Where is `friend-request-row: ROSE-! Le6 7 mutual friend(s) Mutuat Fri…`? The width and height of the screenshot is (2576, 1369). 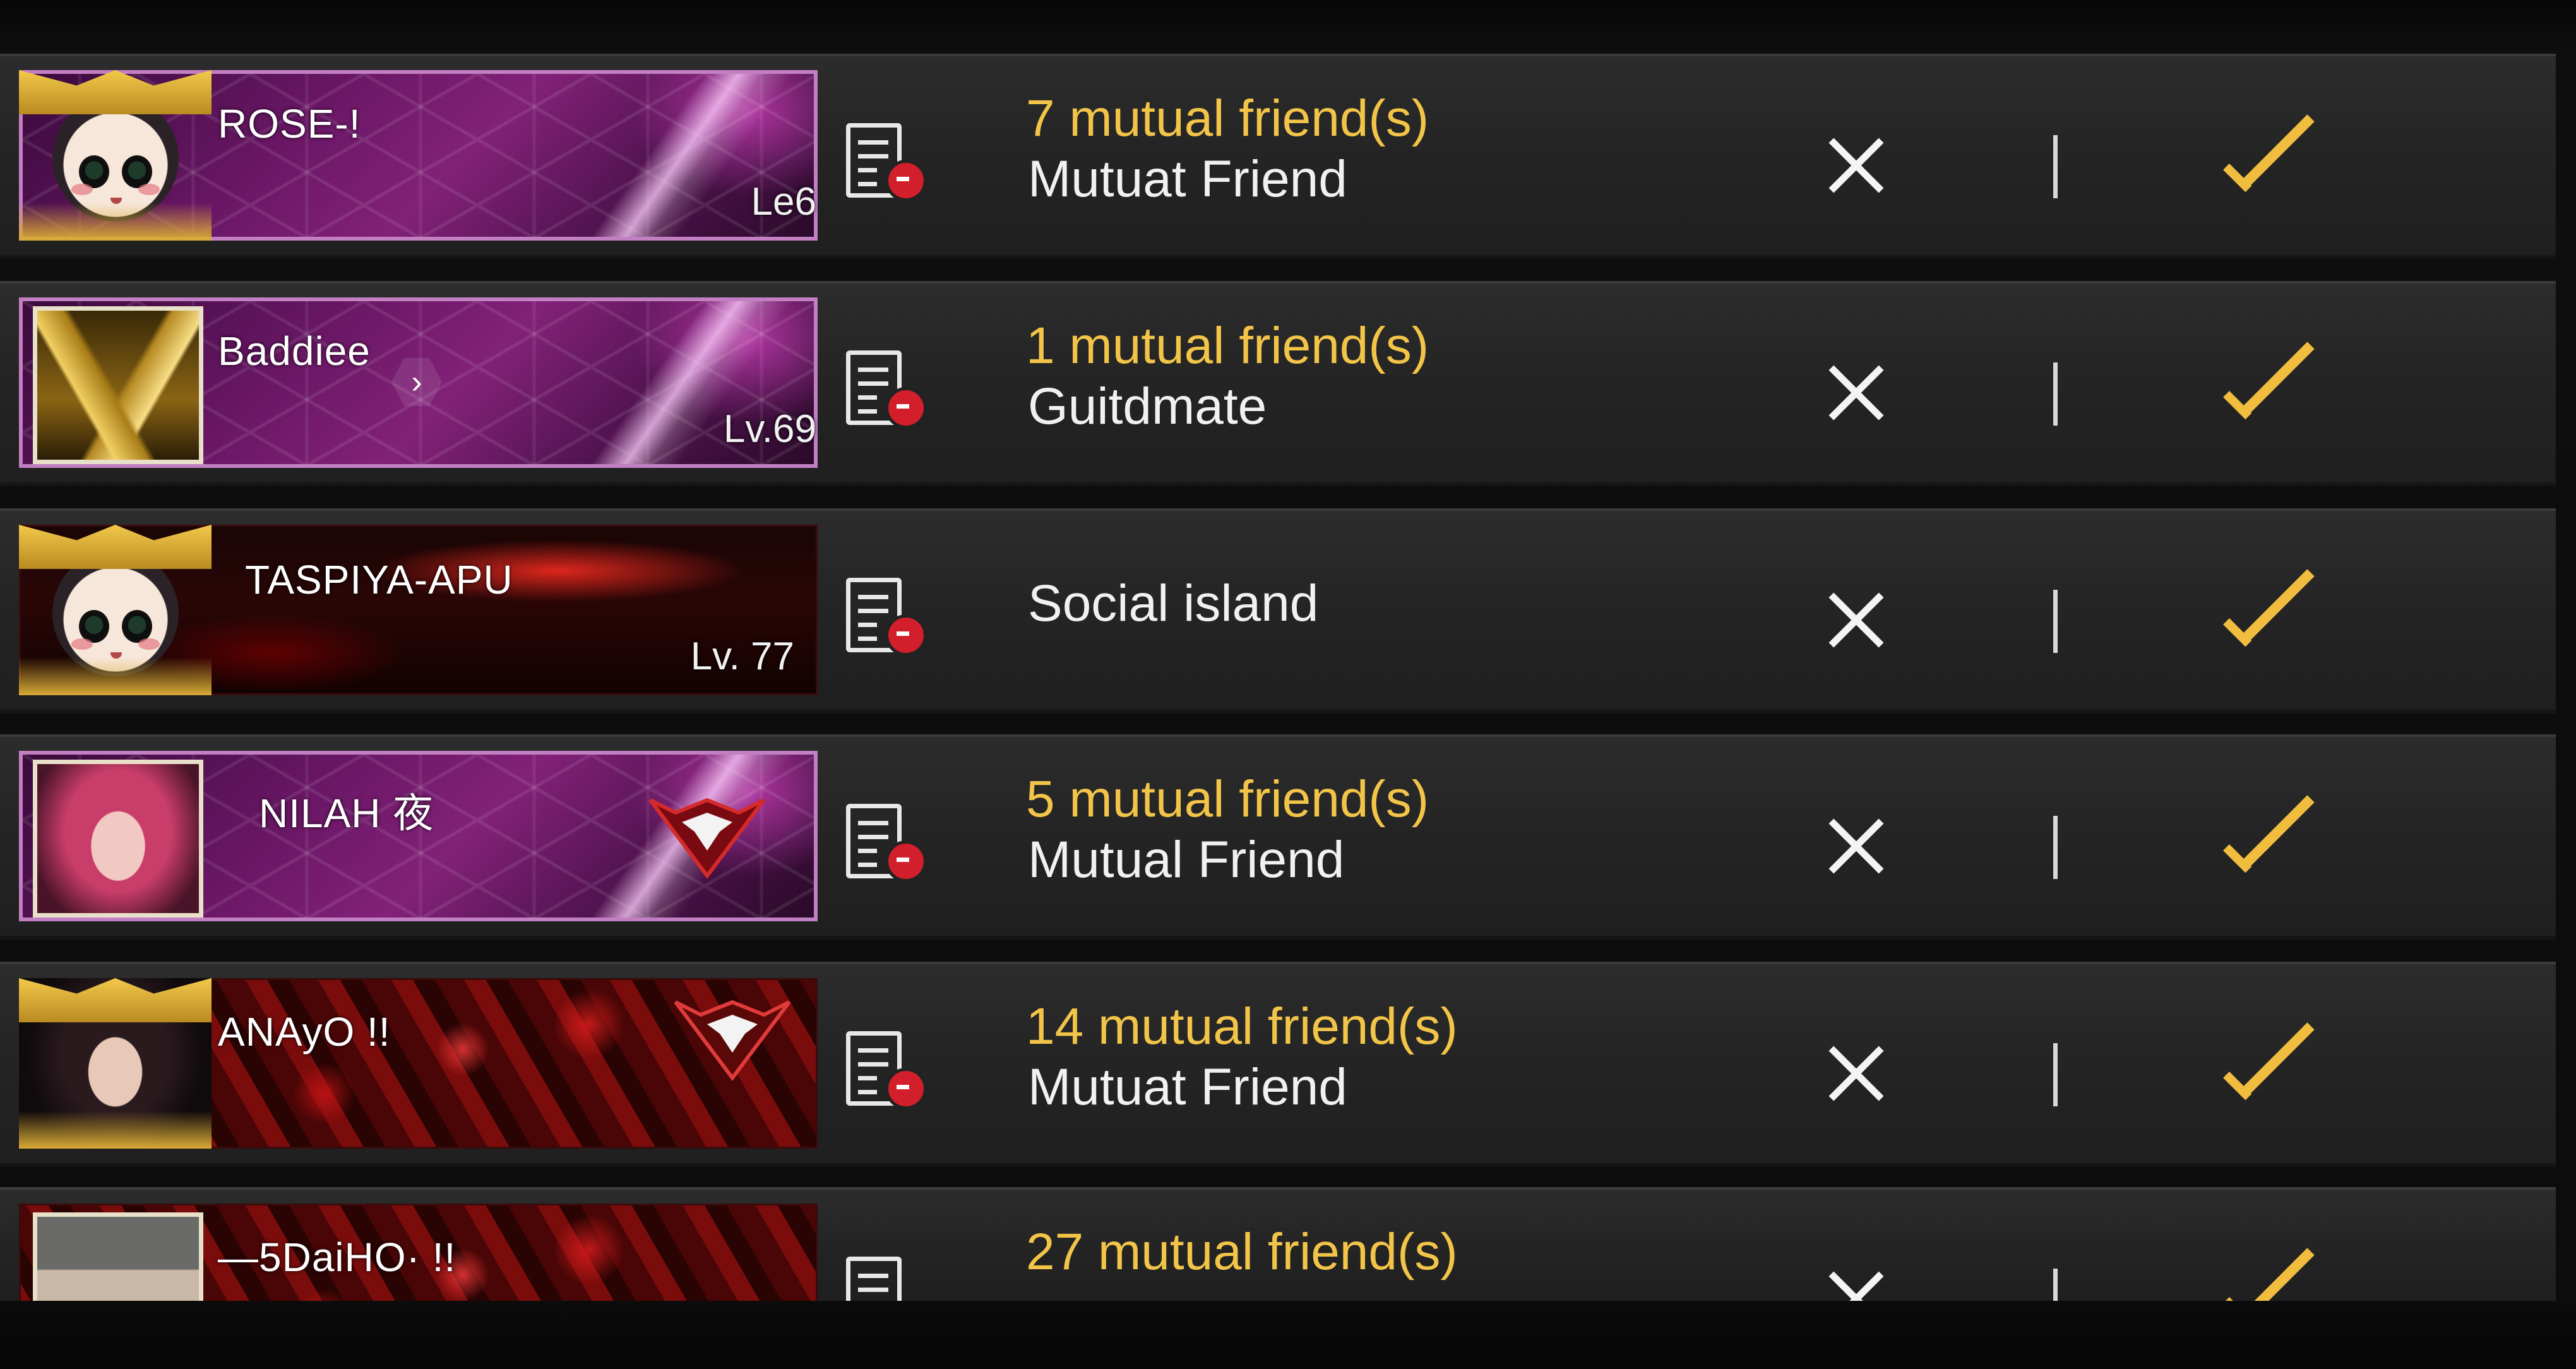
friend-request-row: ROSE-! Le6 7 mutual friend(s) Mutuat Fri… is located at coordinates (1278, 156).